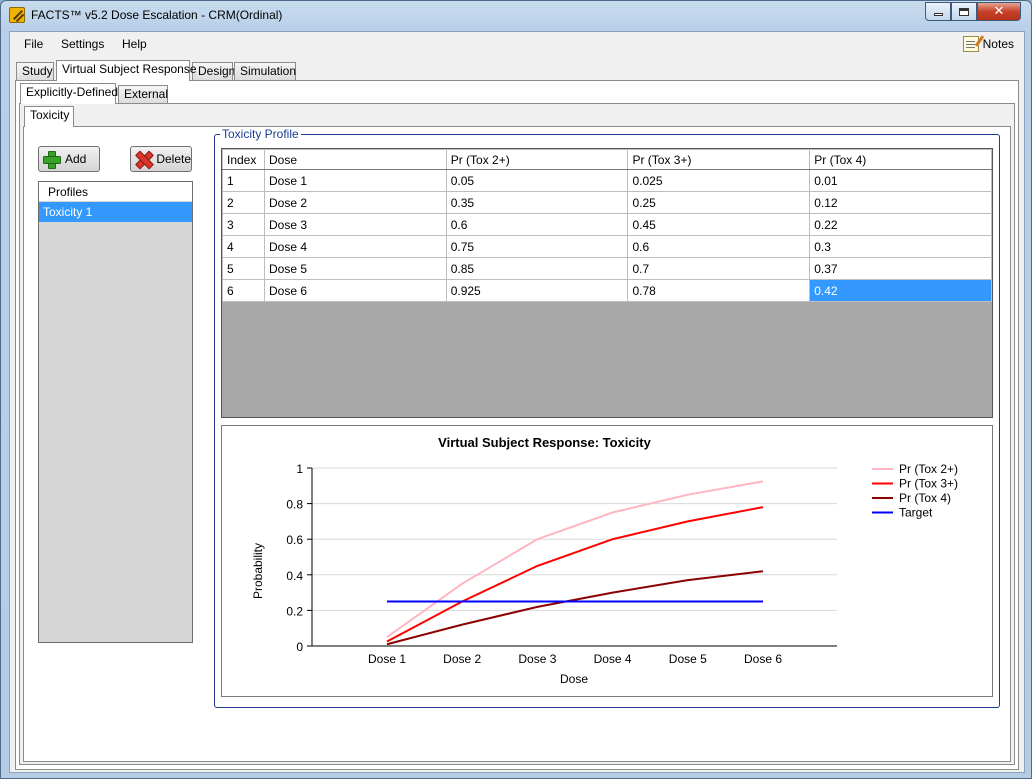 This screenshot has height=779, width=1032. What do you see at coordinates (243, 159) in the screenshot?
I see `column-header-index: Index` at bounding box center [243, 159].